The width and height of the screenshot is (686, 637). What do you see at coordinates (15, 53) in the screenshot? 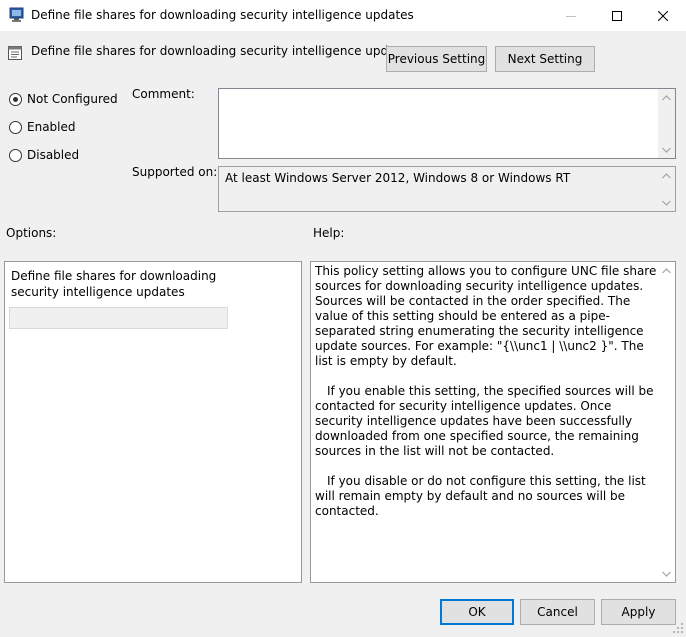
I see `setting-icon` at bounding box center [15, 53].